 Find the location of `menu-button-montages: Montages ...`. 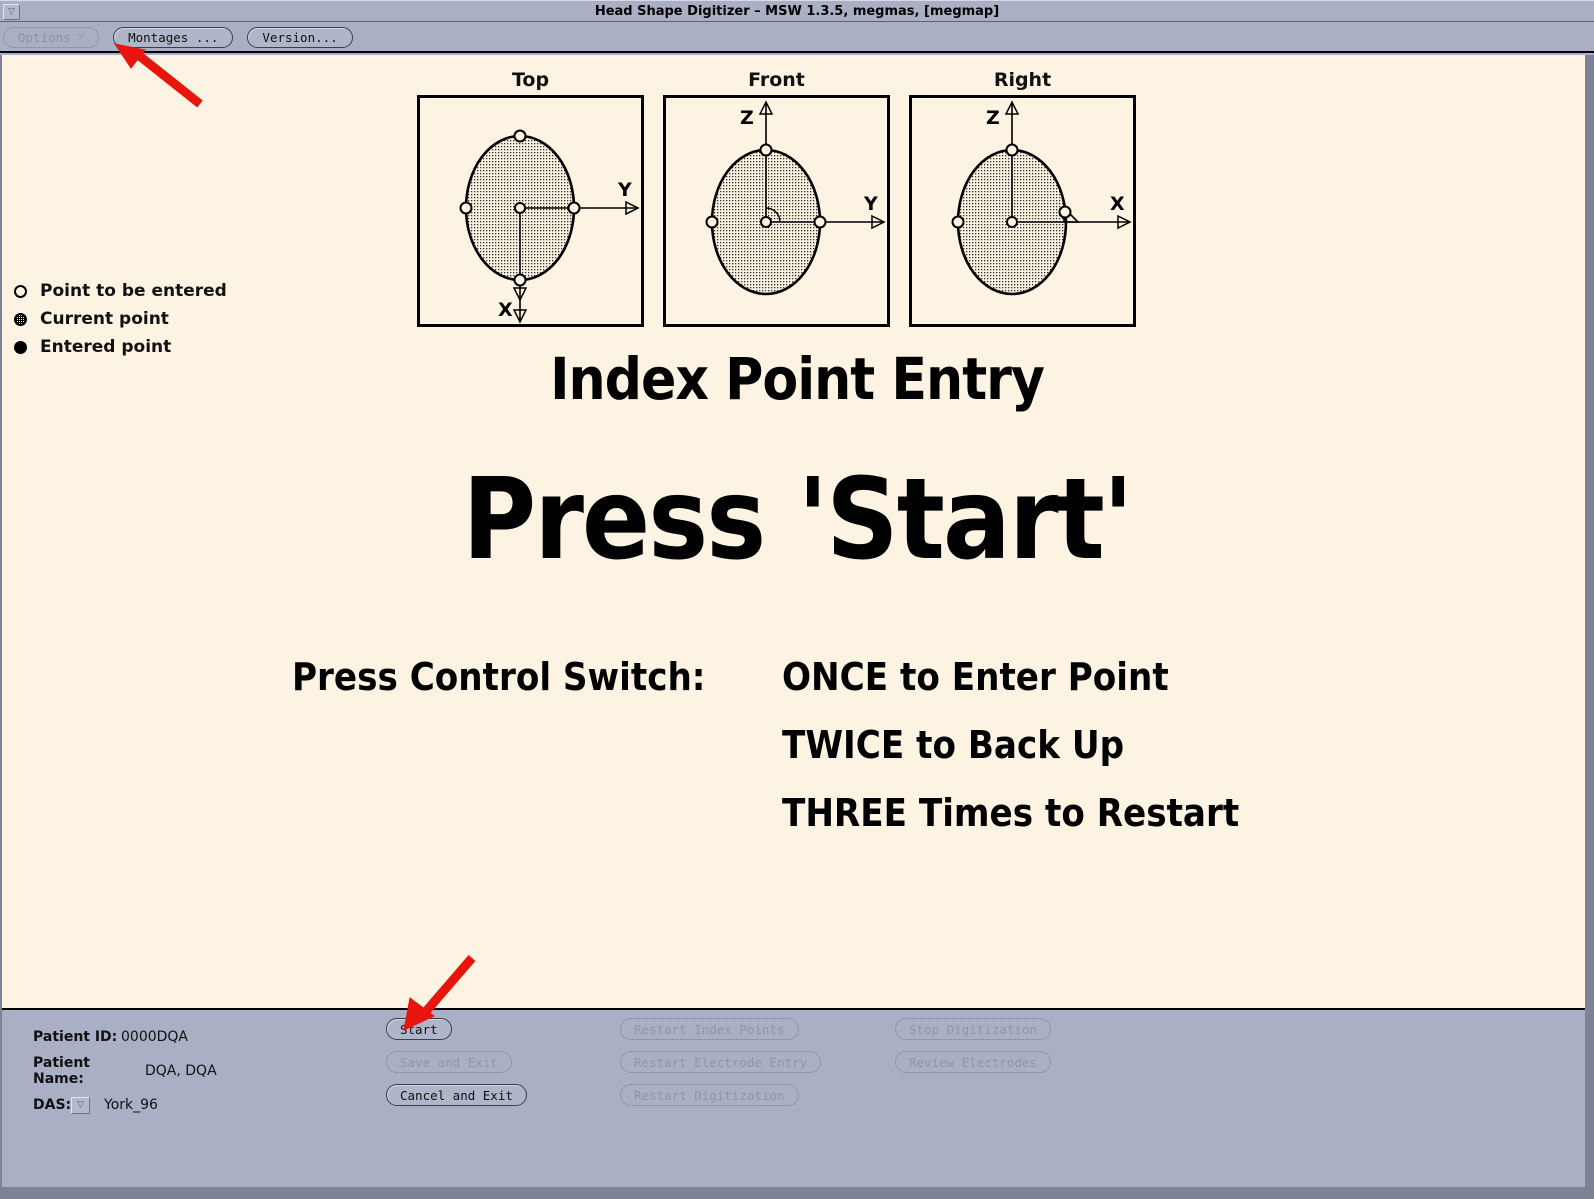

menu-button-montages: Montages ... is located at coordinates (173, 37).